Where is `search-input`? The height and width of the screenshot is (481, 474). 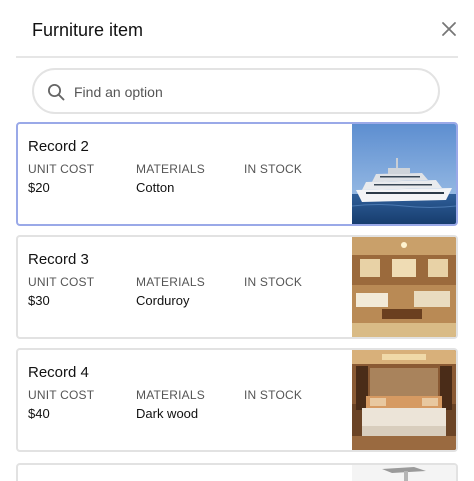 search-input is located at coordinates (244, 92).